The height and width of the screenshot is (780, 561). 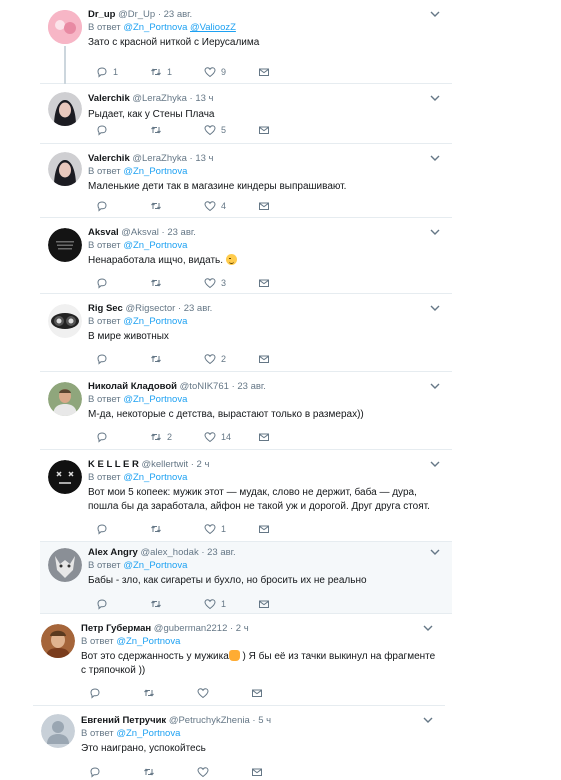 I want to click on user-handle: @toNIK761, so click(x=204, y=386).